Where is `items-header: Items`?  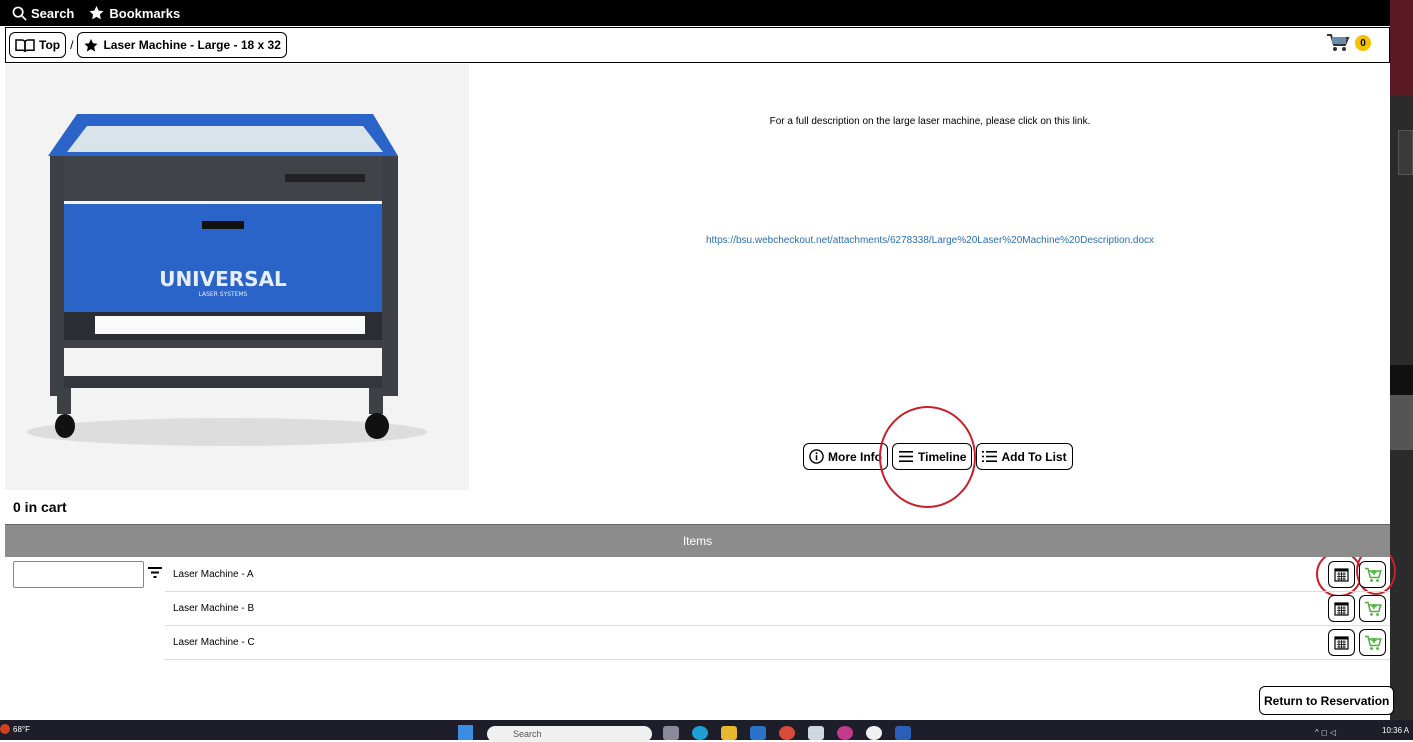
items-header: Items is located at coordinates (697, 540).